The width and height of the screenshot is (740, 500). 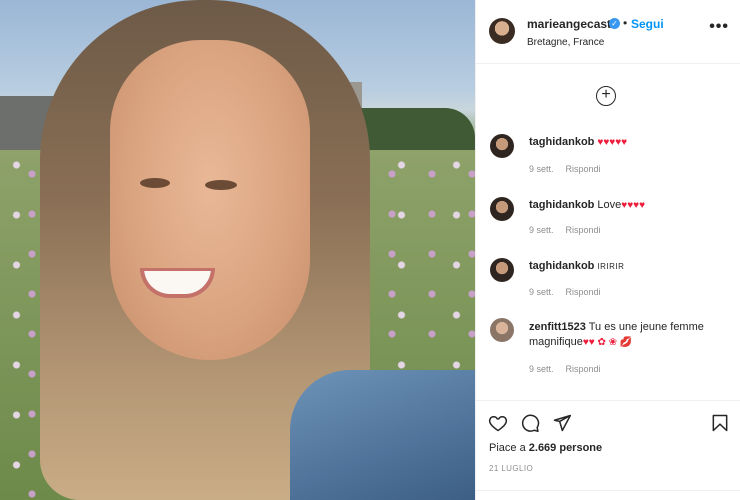 What do you see at coordinates (612, 142) in the screenshot?
I see `comment-hearts: ♥♥♥♥♥` at bounding box center [612, 142].